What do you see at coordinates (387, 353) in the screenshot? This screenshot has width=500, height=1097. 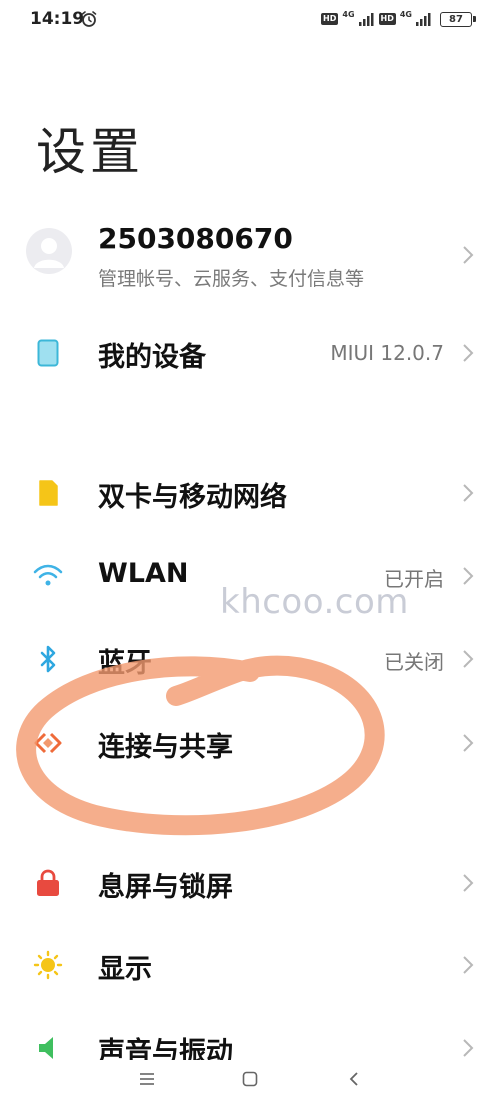 I see `miui-version: MIUI 12.0.7` at bounding box center [387, 353].